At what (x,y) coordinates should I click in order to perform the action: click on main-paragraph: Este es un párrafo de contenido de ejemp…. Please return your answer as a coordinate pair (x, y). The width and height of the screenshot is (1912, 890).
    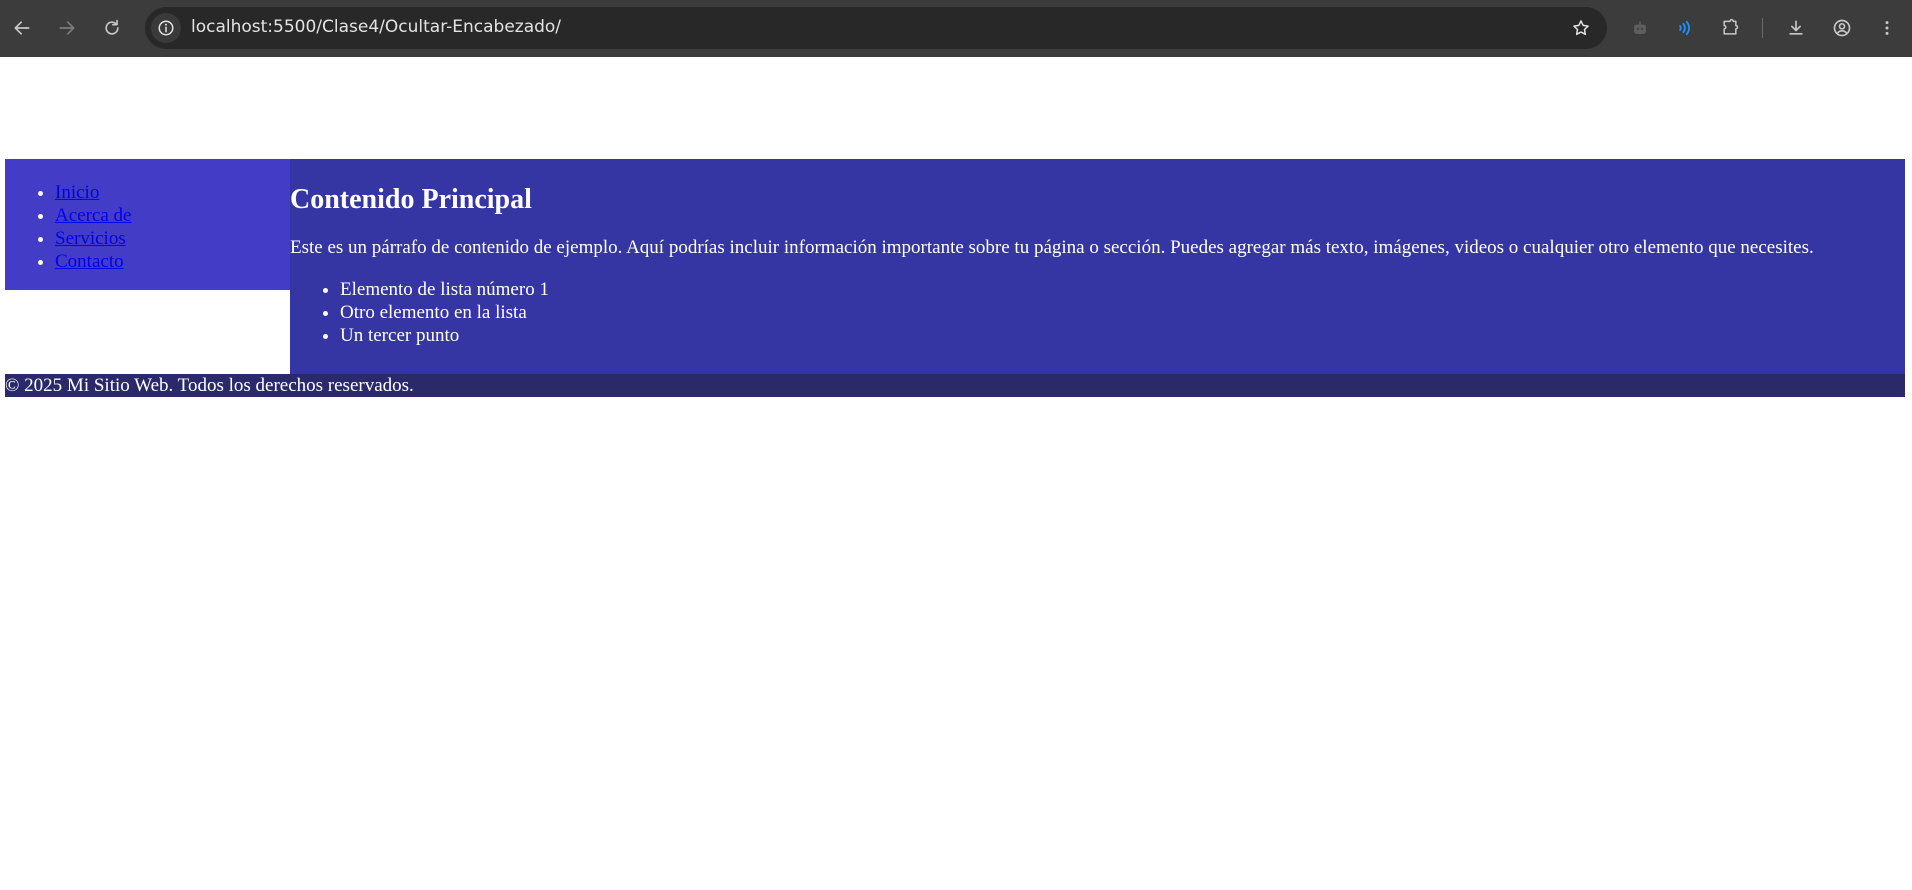
    Looking at the image, I should click on (1052, 247).